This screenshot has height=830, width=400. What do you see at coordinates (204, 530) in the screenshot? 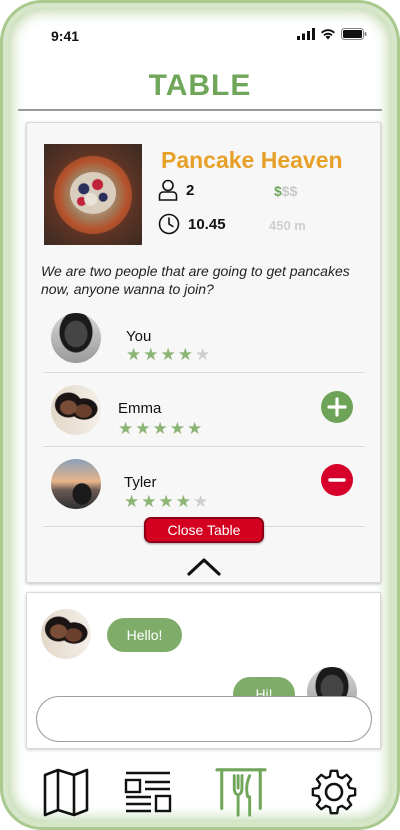
I see `close-table-button: Close Table` at bounding box center [204, 530].